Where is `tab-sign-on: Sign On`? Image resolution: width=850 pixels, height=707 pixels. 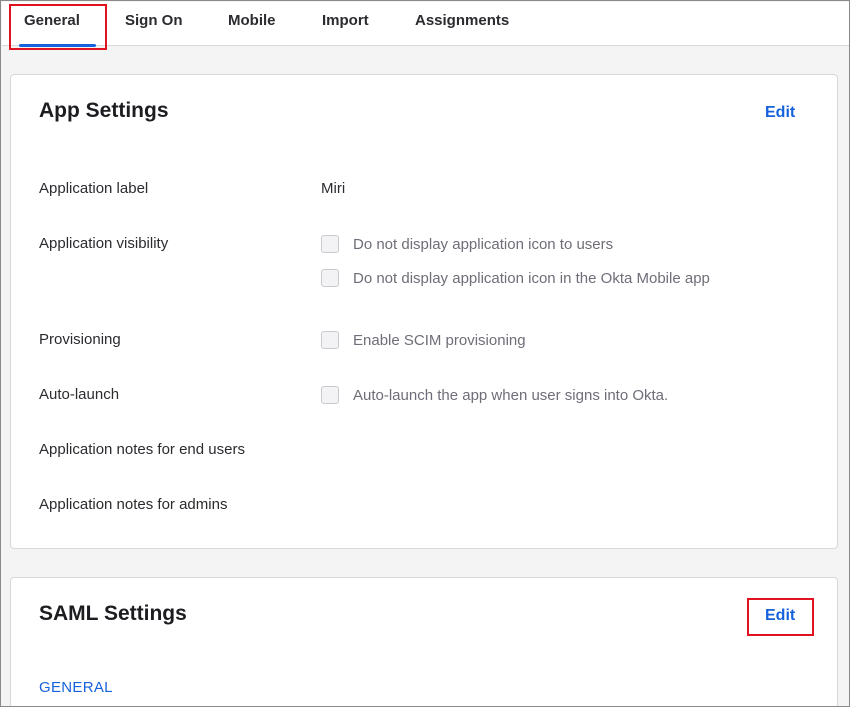 tab-sign-on: Sign On is located at coordinates (154, 24).